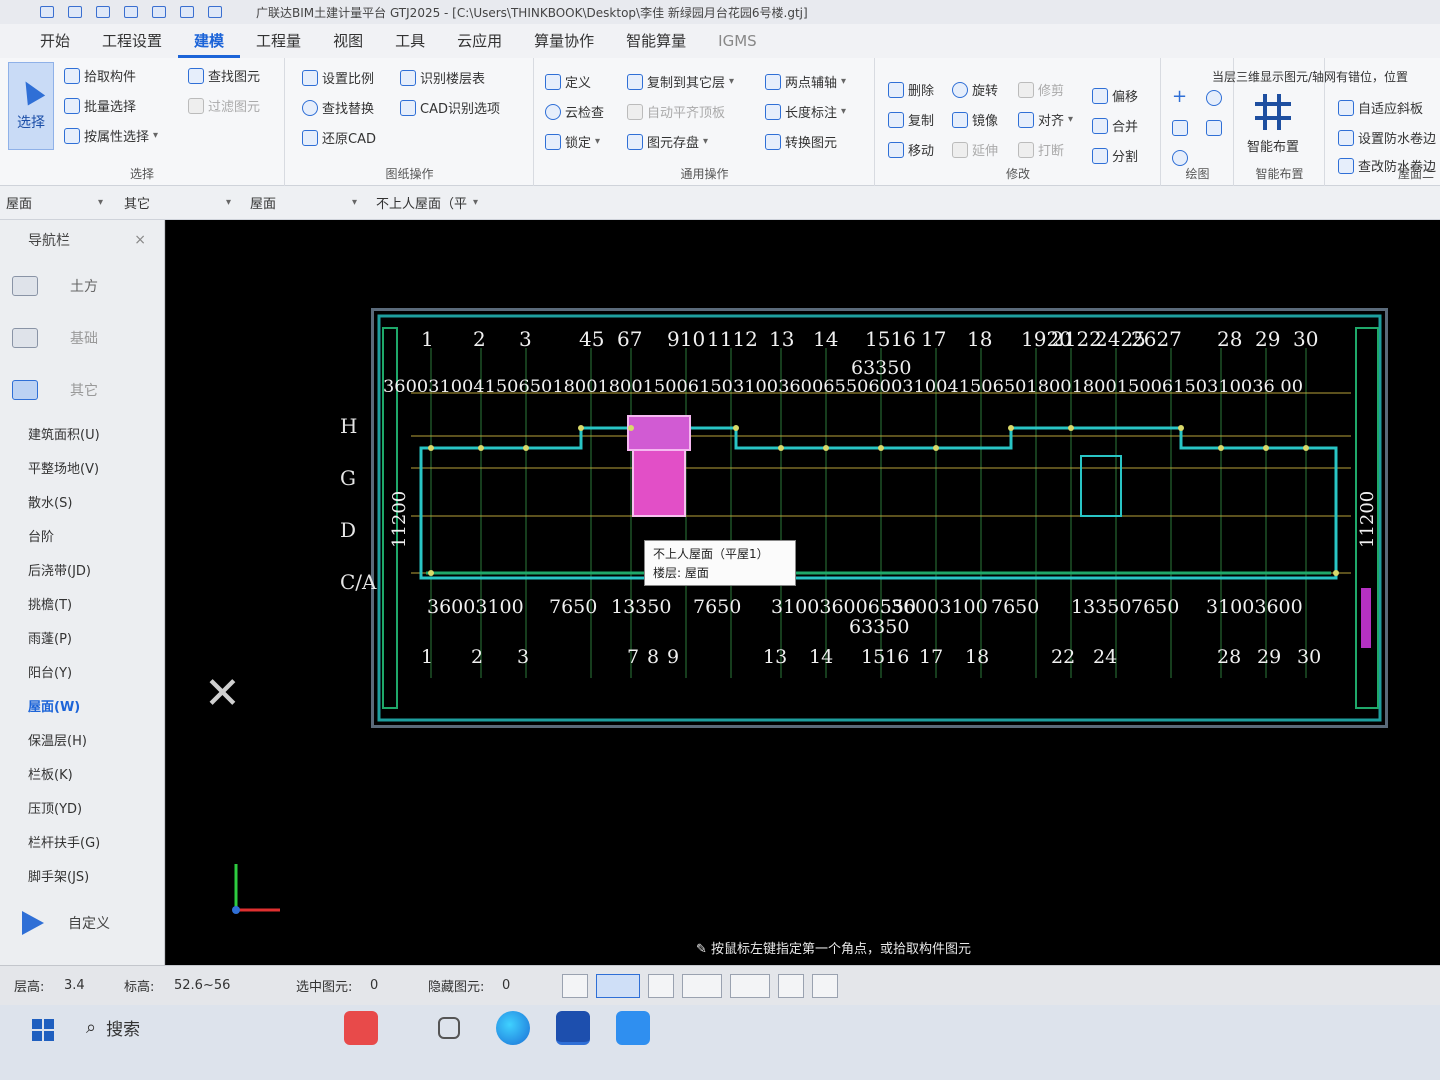  I want to click on offset-button: 偏移, so click(1115, 95).